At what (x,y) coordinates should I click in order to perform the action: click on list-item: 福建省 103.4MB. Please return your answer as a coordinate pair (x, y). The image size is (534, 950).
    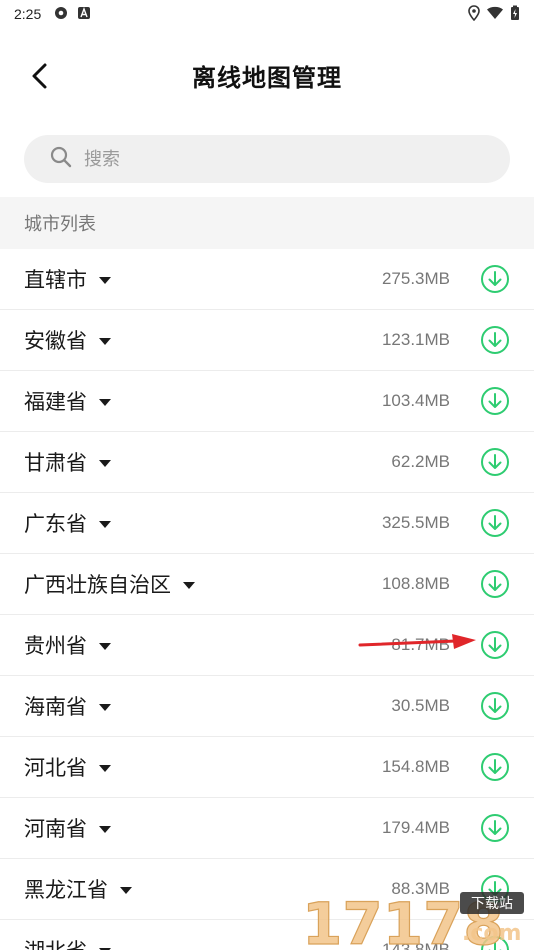
    Looking at the image, I should click on (267, 401).